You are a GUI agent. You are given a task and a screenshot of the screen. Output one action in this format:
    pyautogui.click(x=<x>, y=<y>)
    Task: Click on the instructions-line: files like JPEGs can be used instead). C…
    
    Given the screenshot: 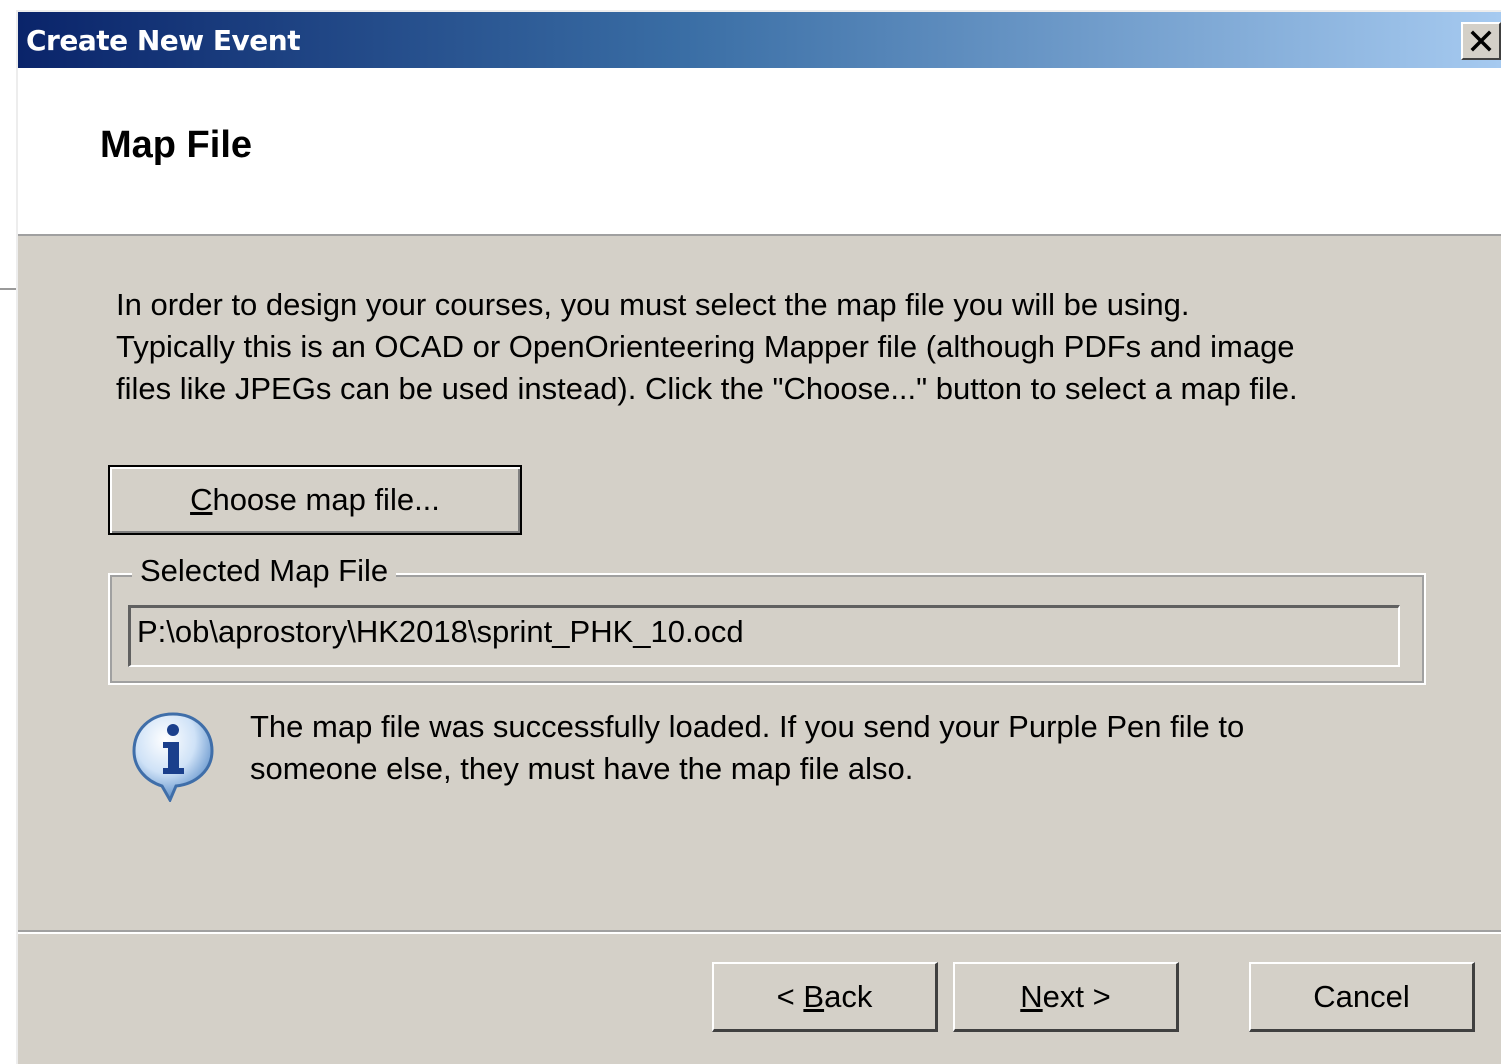 What is the action you would take?
    pyautogui.click(x=707, y=388)
    